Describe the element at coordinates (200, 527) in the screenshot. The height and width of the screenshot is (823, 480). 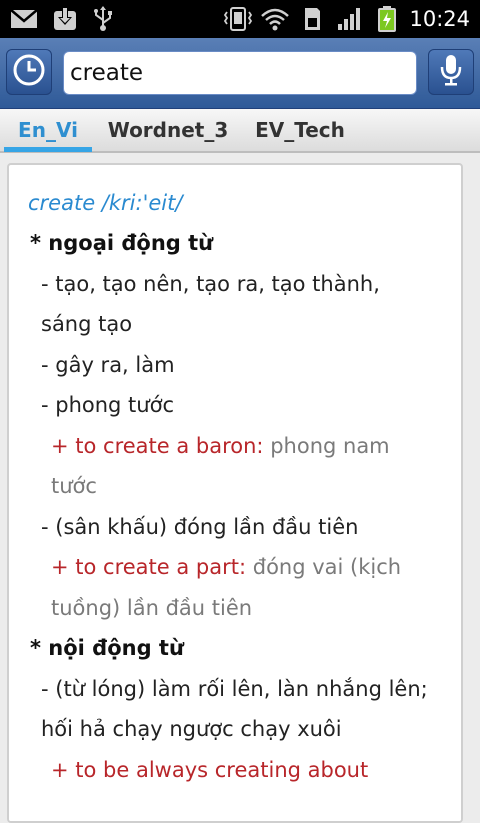
I see `meaning-line: - (sân khấu) đóng lần đầu tiên` at that location.